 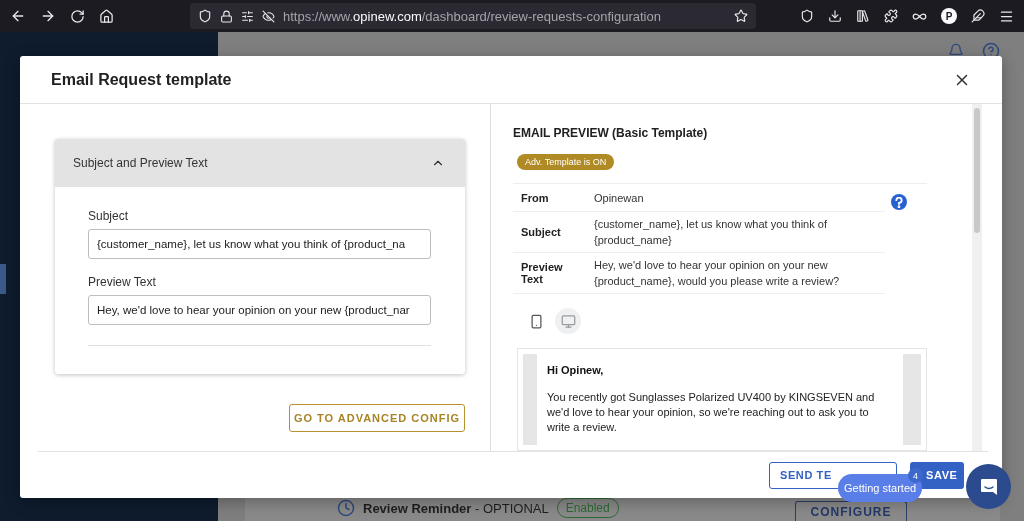 I want to click on preview-value: {customer_name}, let us know what you think of {product_name}, so click(x=711, y=232).